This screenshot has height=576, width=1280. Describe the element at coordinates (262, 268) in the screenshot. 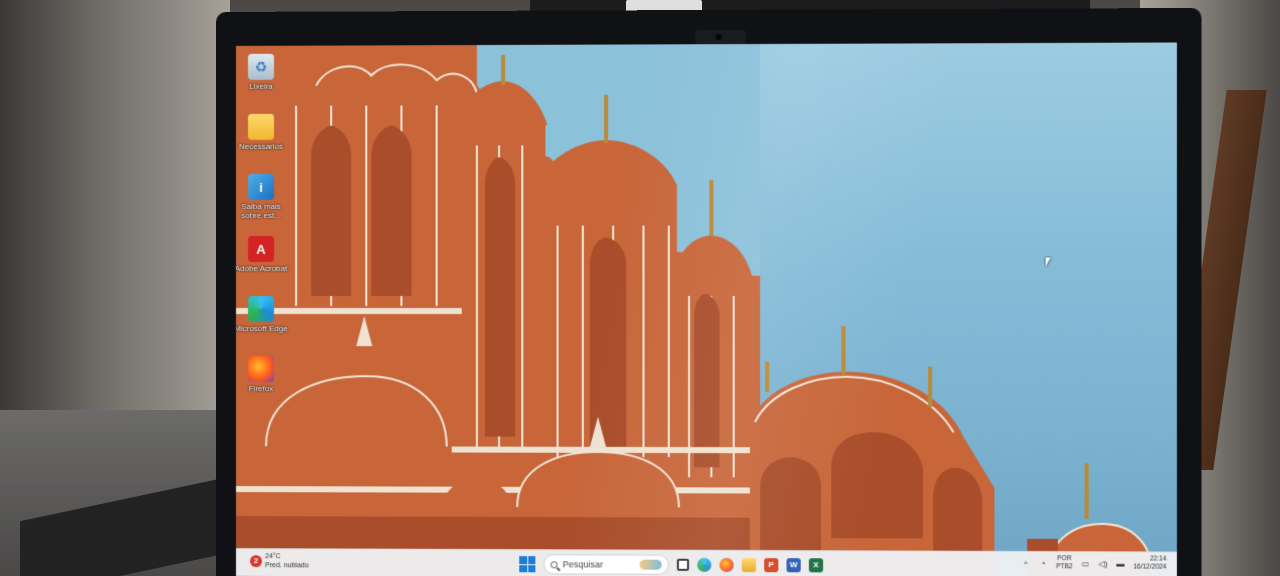

I see `desktop-icon-label: Adobe Acrobat` at that location.